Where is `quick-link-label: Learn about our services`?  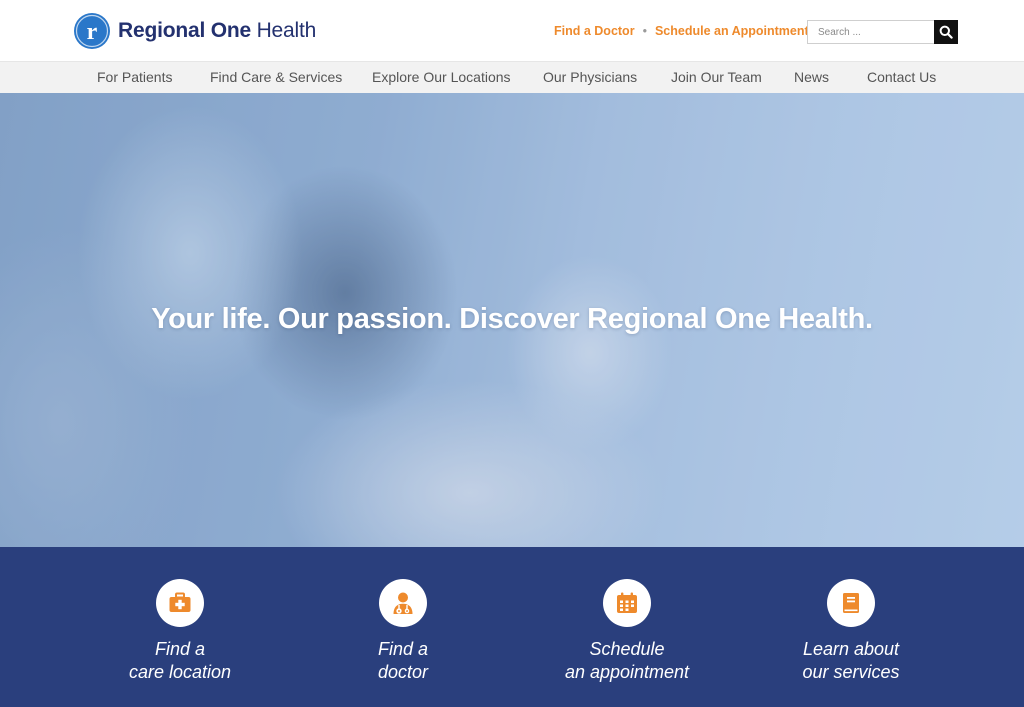
quick-link-label: Learn about our services is located at coordinates (851, 661).